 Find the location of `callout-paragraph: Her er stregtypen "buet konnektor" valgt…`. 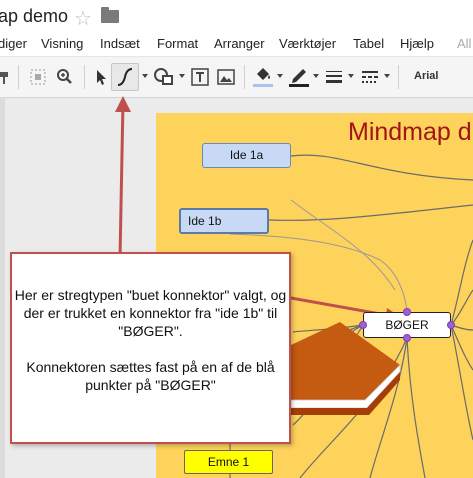

callout-paragraph: Her er stregtypen "buet konnektor" valgt… is located at coordinates (150, 313).